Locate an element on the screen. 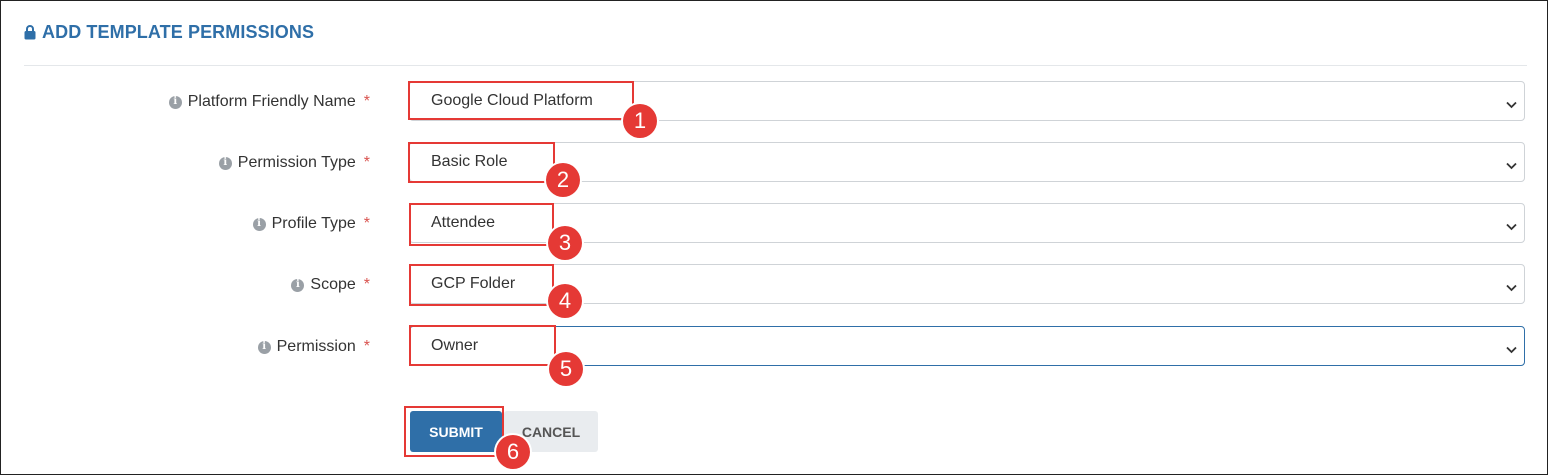 This screenshot has width=1548, height=475. step-badge-1: 1 is located at coordinates (640, 121).